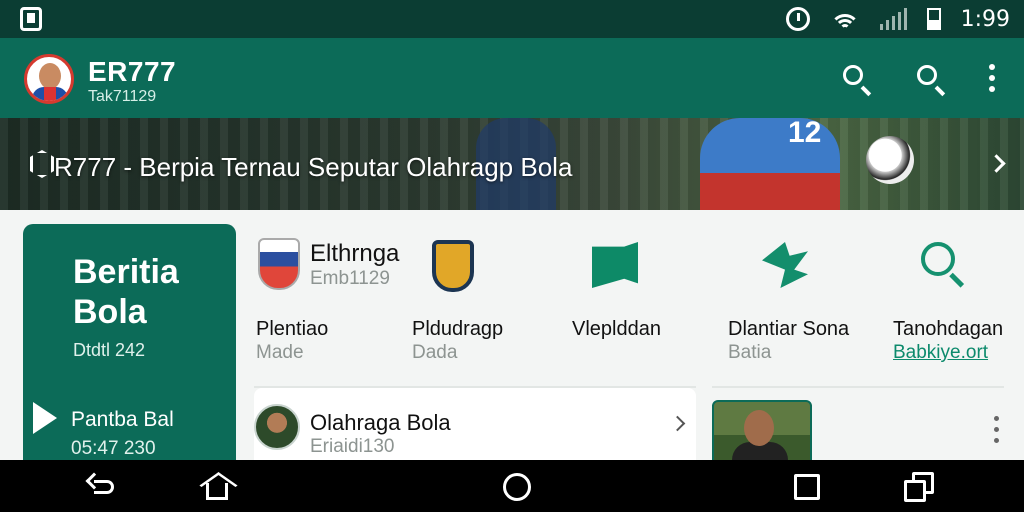 The height and width of the screenshot is (512, 1024). I want to click on alarm-icon, so click(797, 19).